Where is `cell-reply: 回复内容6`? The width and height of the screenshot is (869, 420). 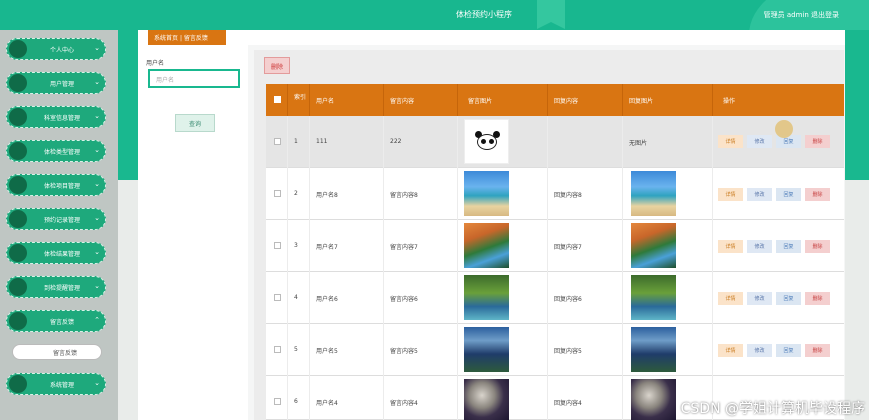
cell-reply: 回复内容6 is located at coordinates (585, 298).